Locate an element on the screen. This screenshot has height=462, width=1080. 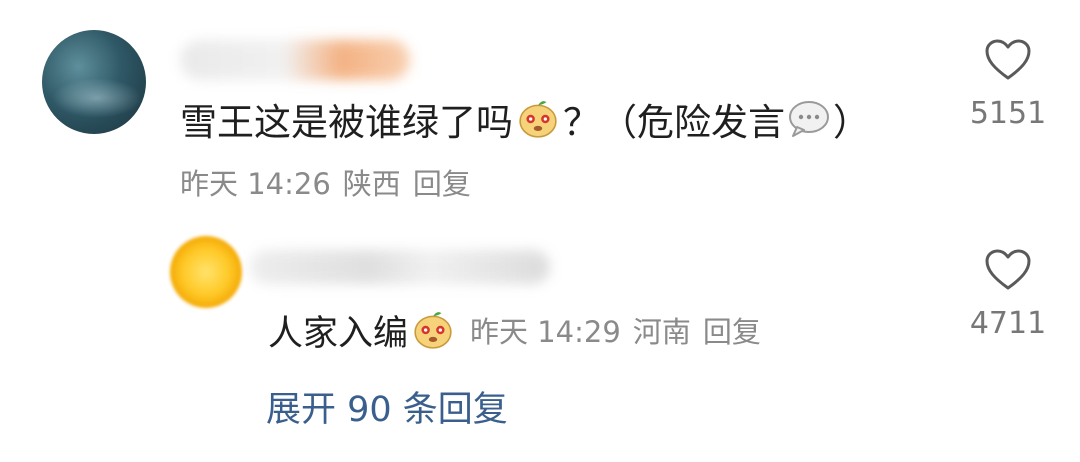
speech-bubble-icon is located at coordinates (809, 119).